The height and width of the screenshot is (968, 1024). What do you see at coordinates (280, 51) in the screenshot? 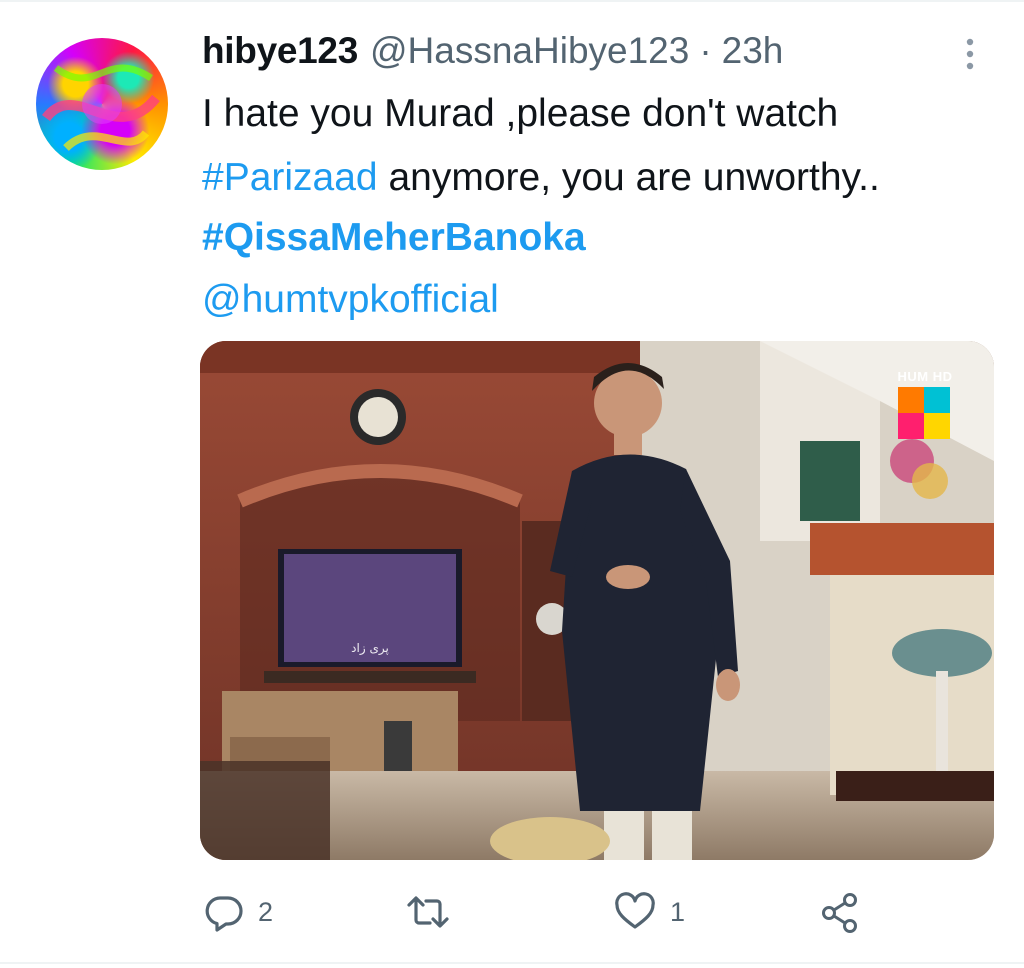
I see `display-name: hibye123` at bounding box center [280, 51].